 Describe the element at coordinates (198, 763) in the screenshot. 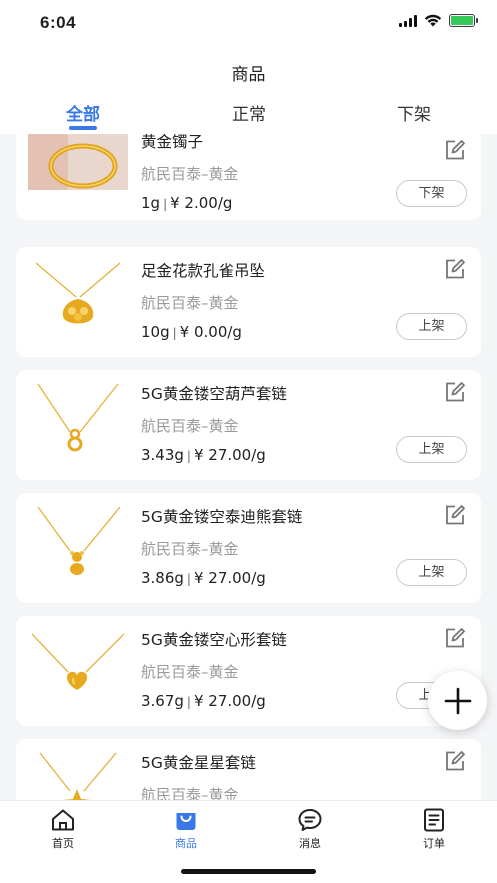

I see `product-name: 5G黄金星星套链` at that location.